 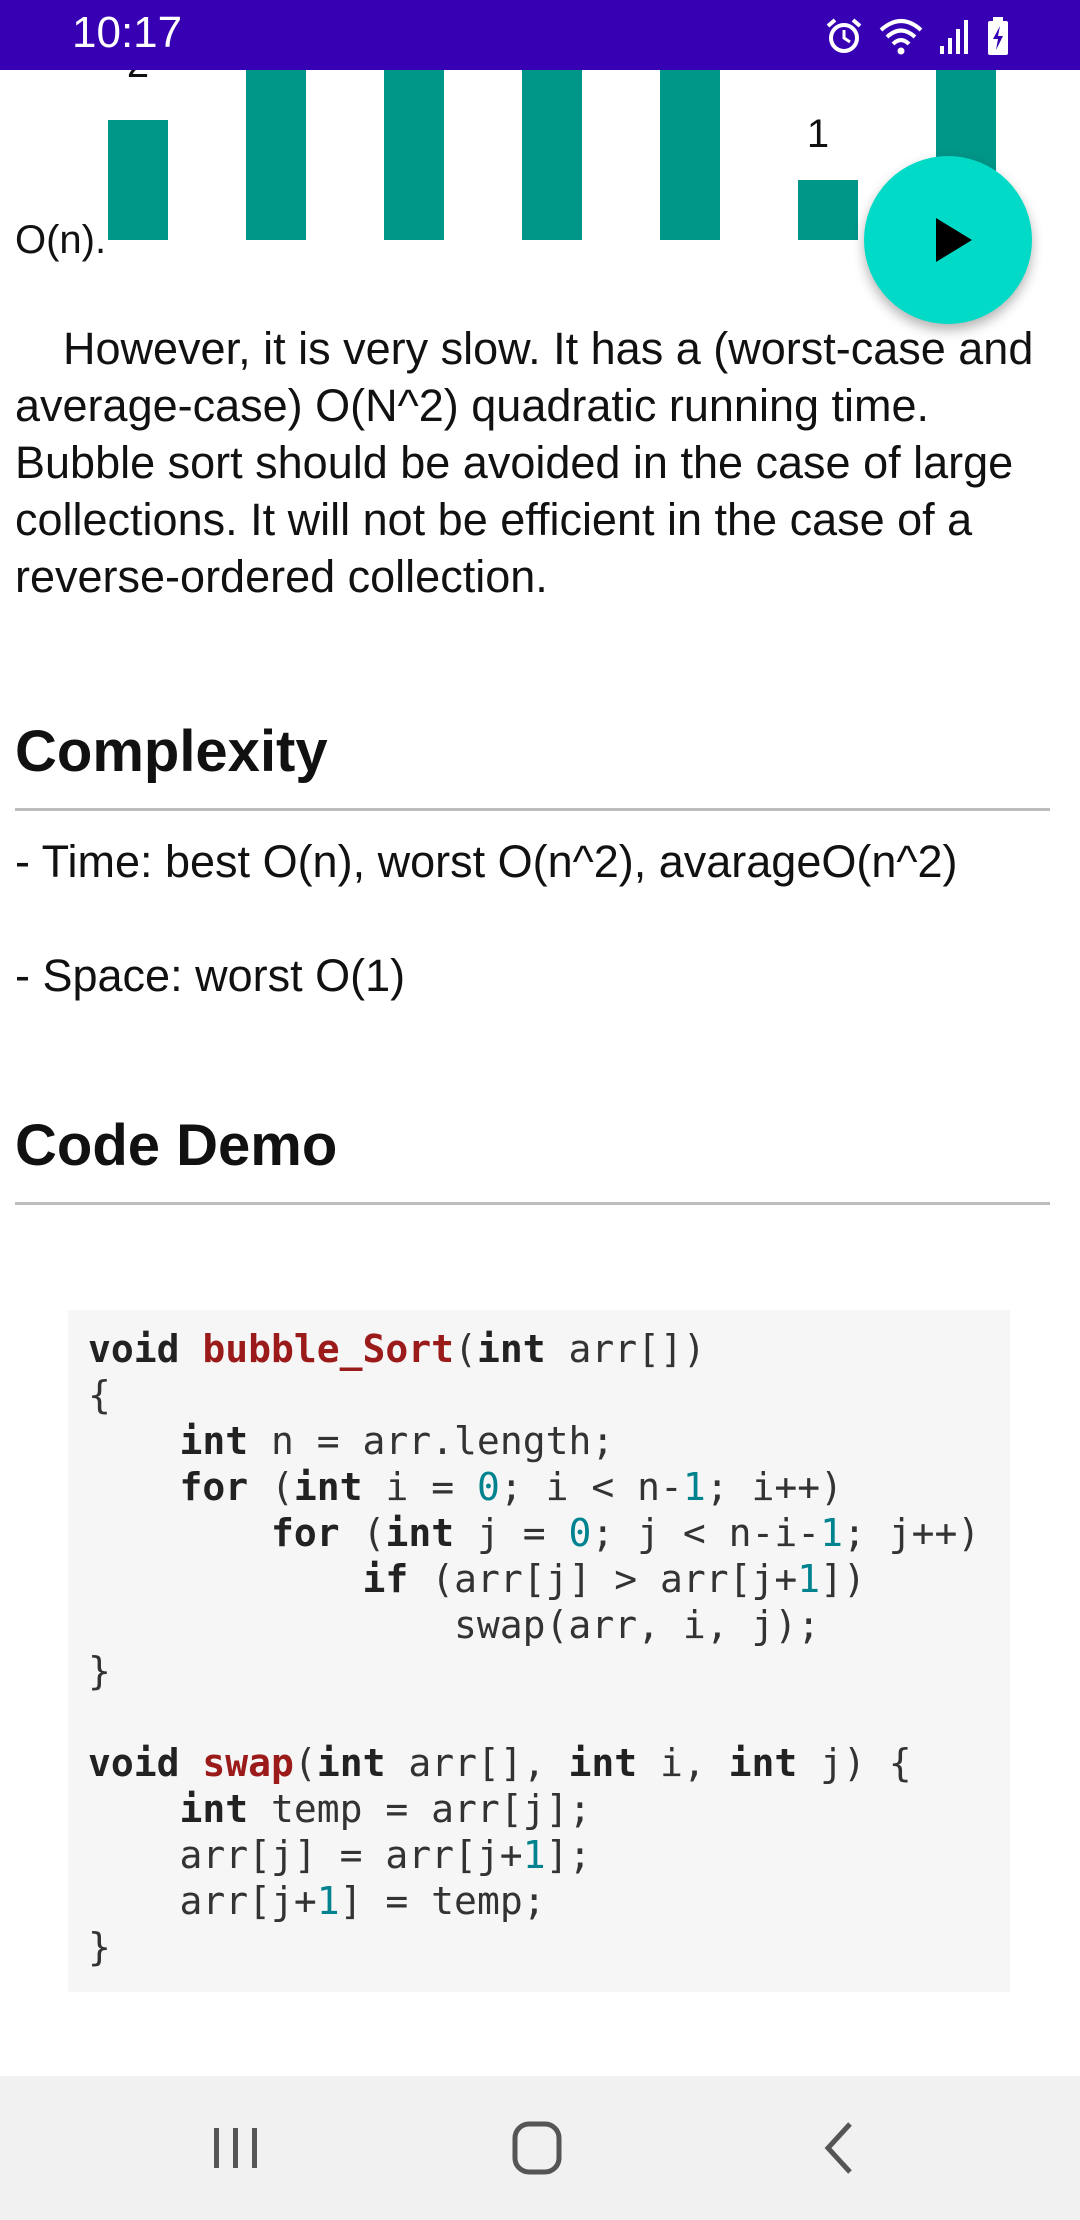 I want to click on code-token: ; j < n-i-, so click(x=706, y=1533).